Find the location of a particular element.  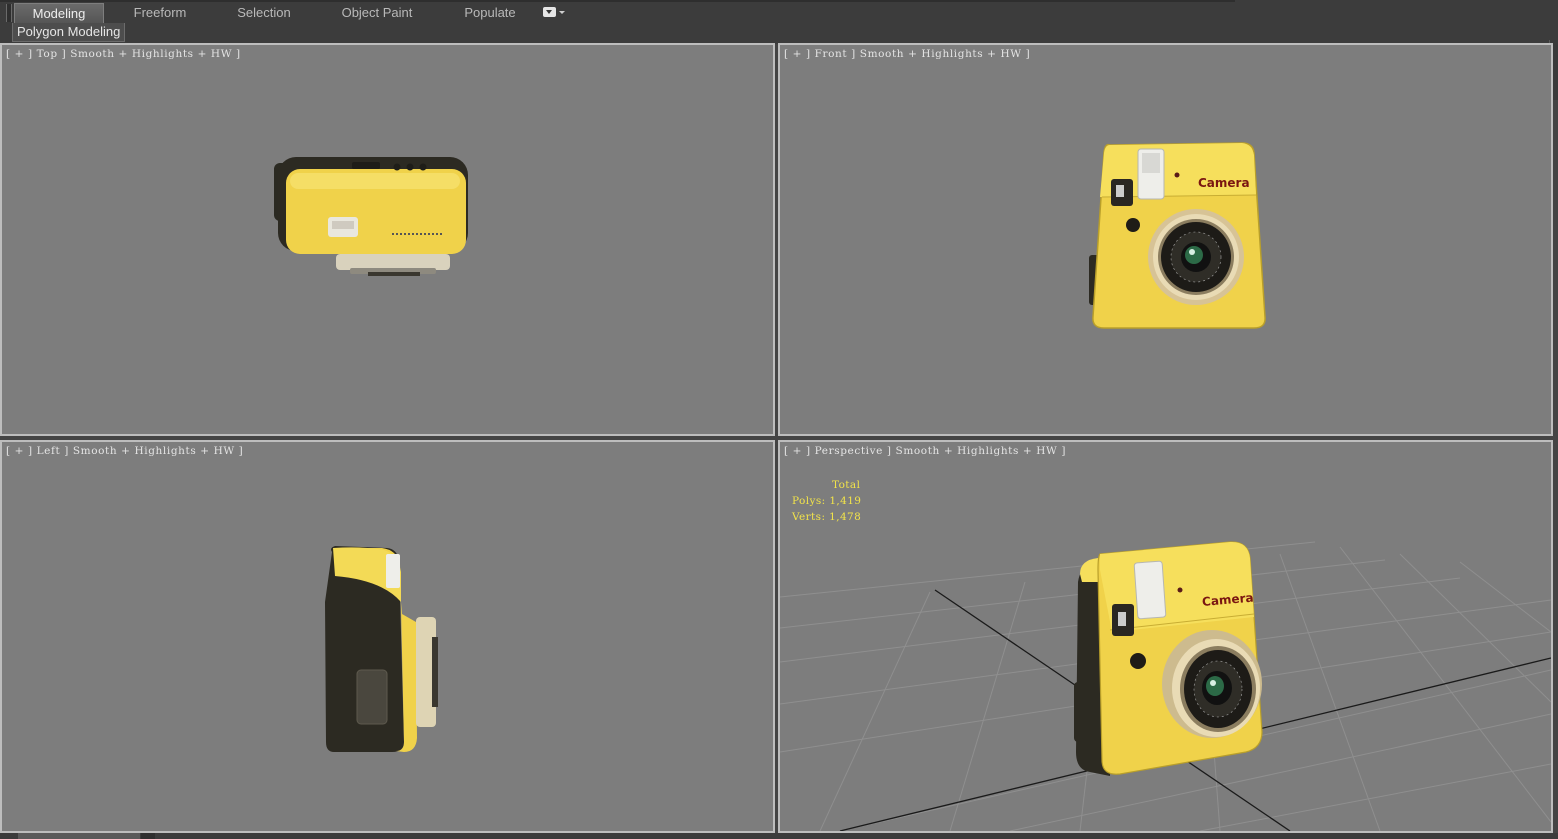

stats-total-label: Total is located at coordinates (846, 485).